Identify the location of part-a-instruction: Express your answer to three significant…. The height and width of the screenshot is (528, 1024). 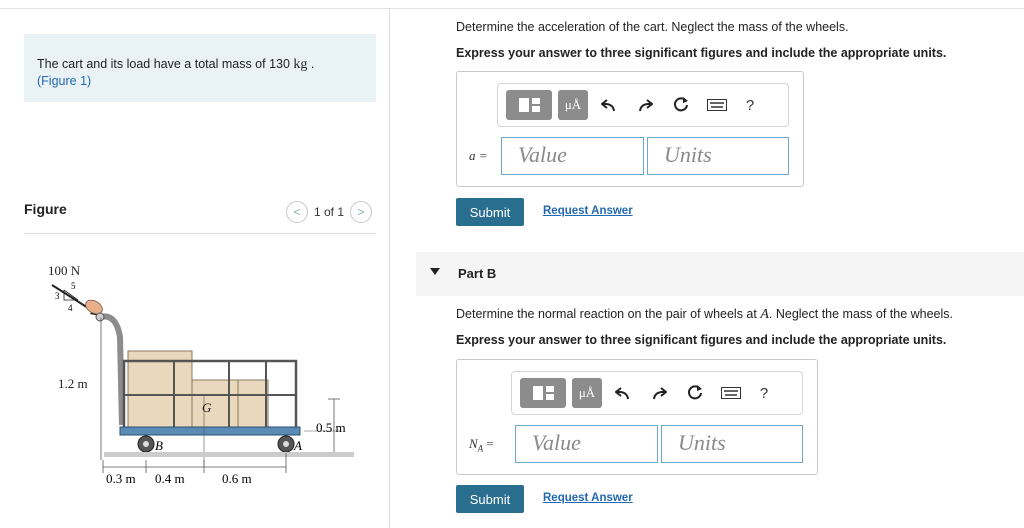
(701, 53).